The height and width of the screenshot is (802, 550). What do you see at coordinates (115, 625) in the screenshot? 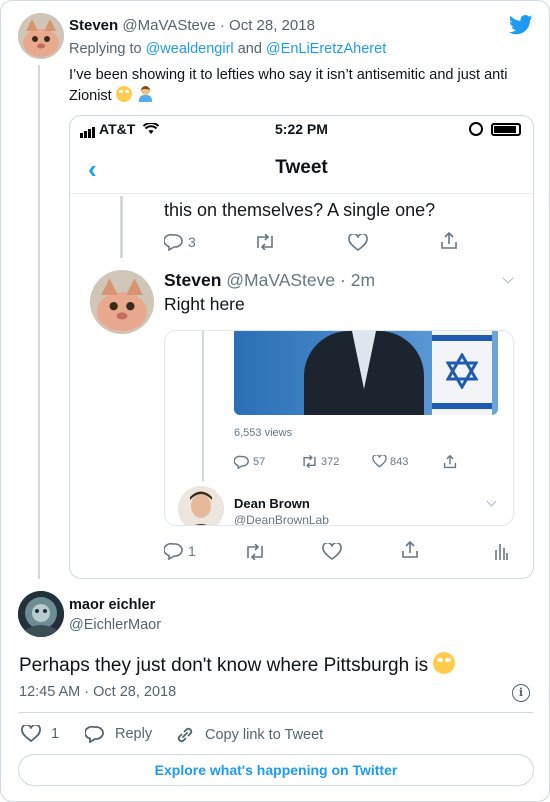
I see `main-author-handle: @EichlerMaor` at bounding box center [115, 625].